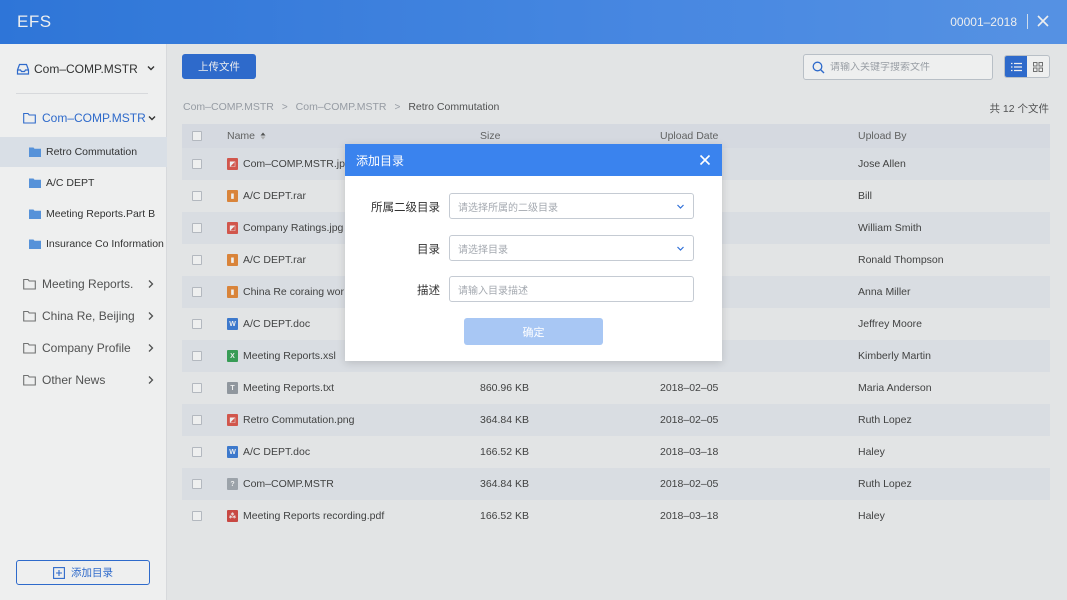 The height and width of the screenshot is (600, 1067). I want to click on parent-directory-row: 所属二级目录 请选择所属的二级目录, so click(533, 206).